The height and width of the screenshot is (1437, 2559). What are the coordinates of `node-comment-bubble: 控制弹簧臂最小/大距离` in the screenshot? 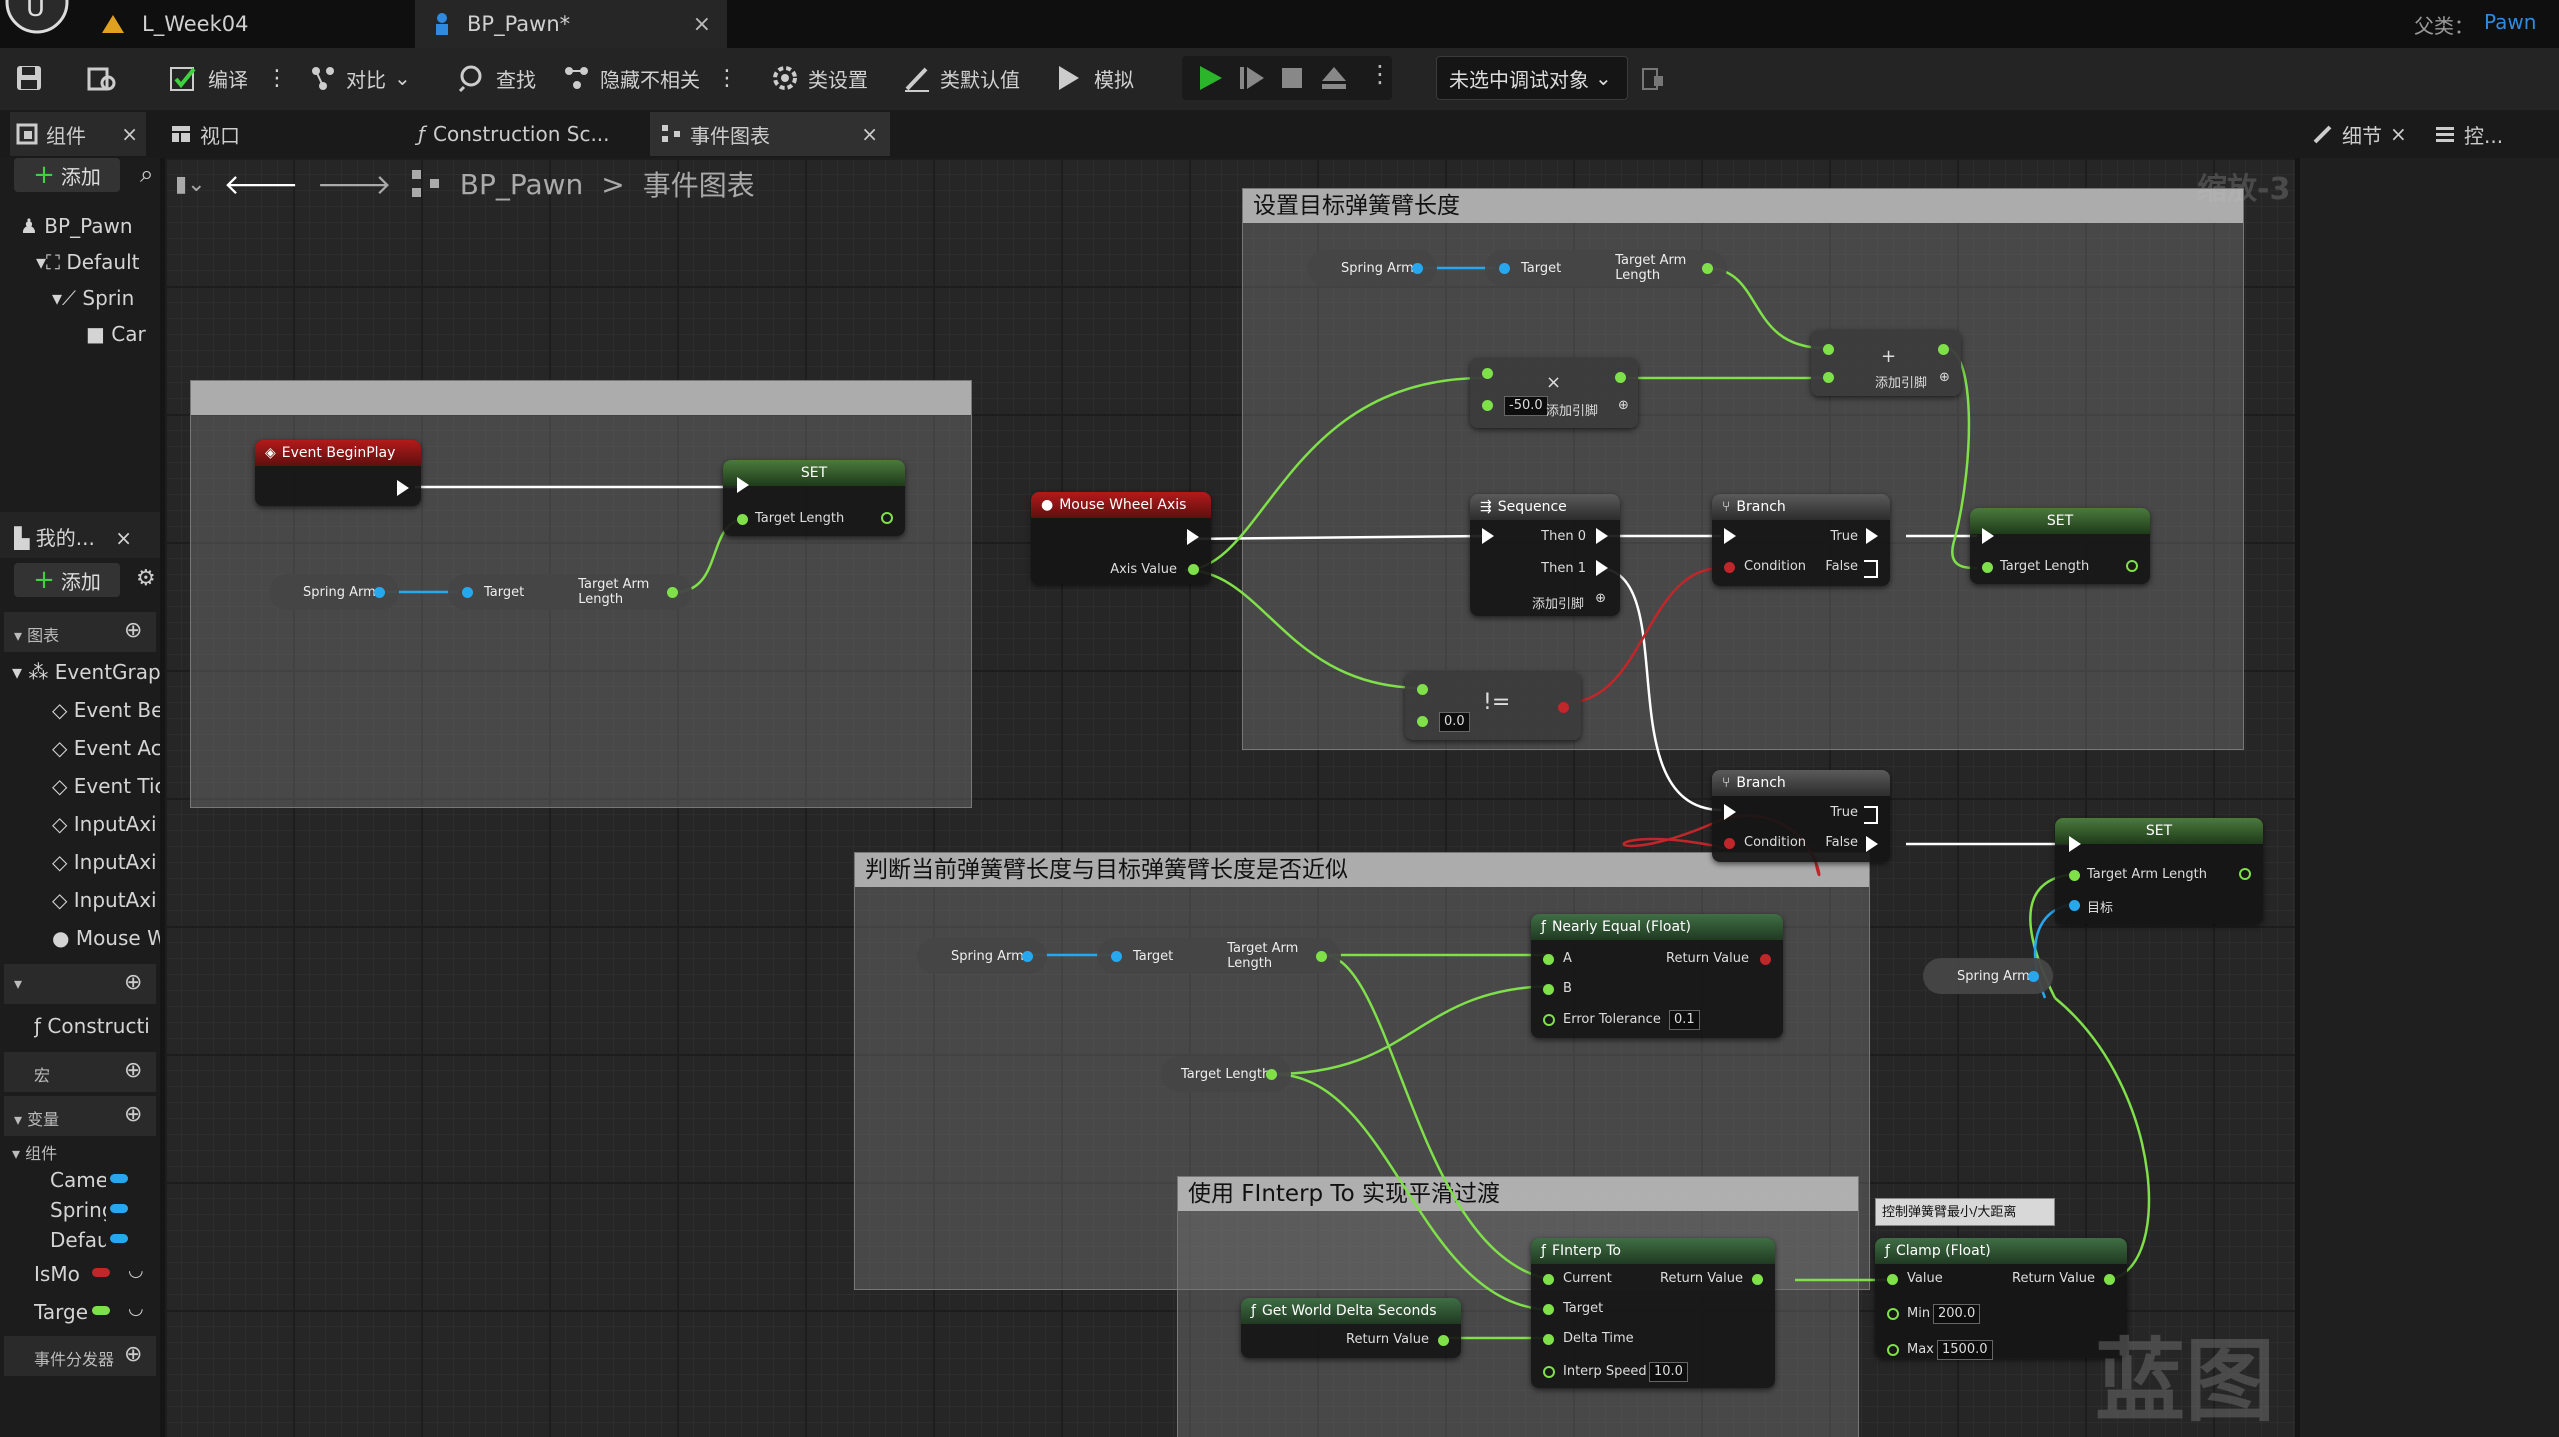 It's located at (1965, 1212).